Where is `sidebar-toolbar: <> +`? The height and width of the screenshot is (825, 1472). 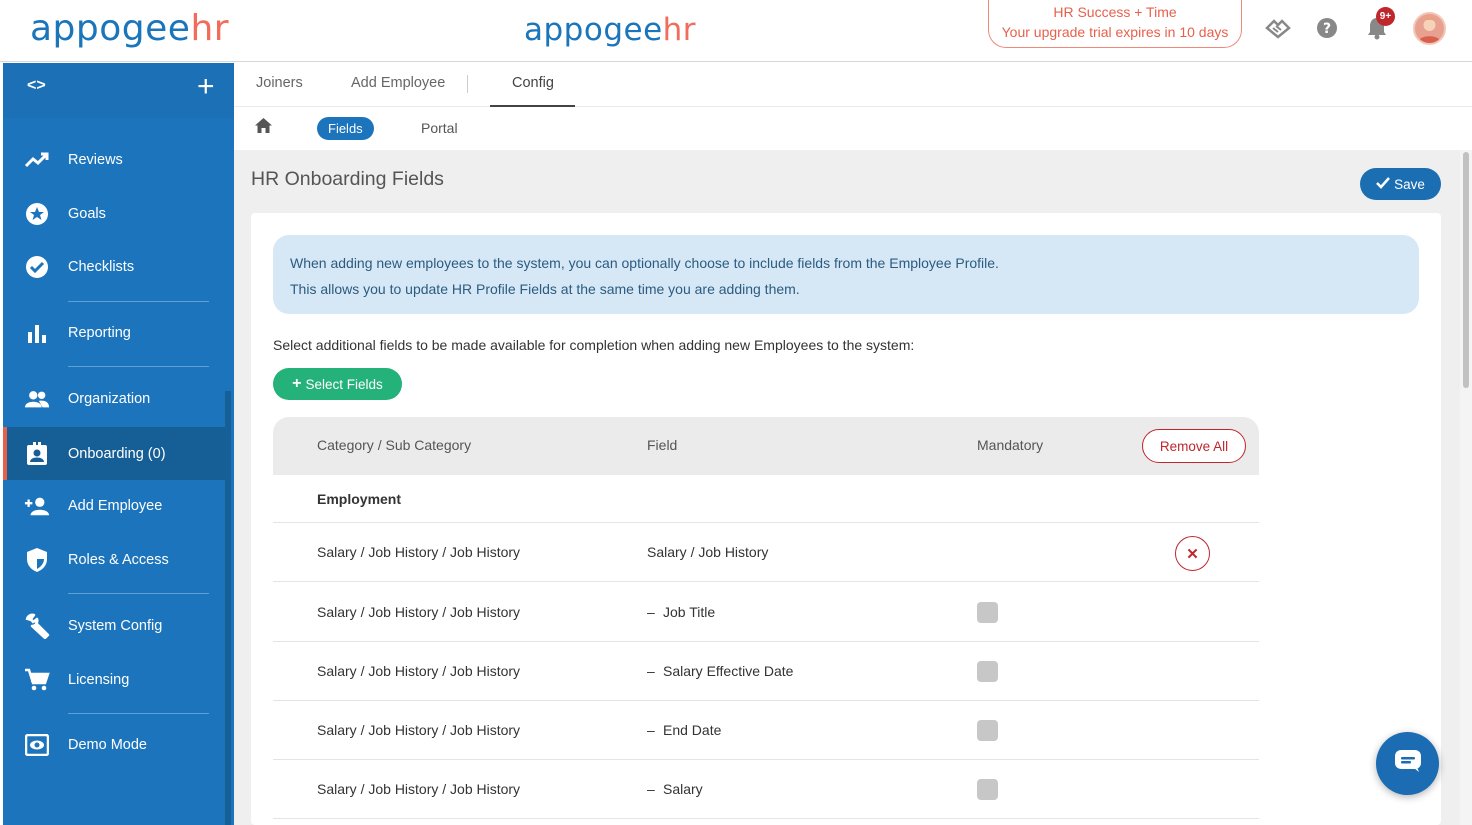
sidebar-toolbar: <> + is located at coordinates (118, 90).